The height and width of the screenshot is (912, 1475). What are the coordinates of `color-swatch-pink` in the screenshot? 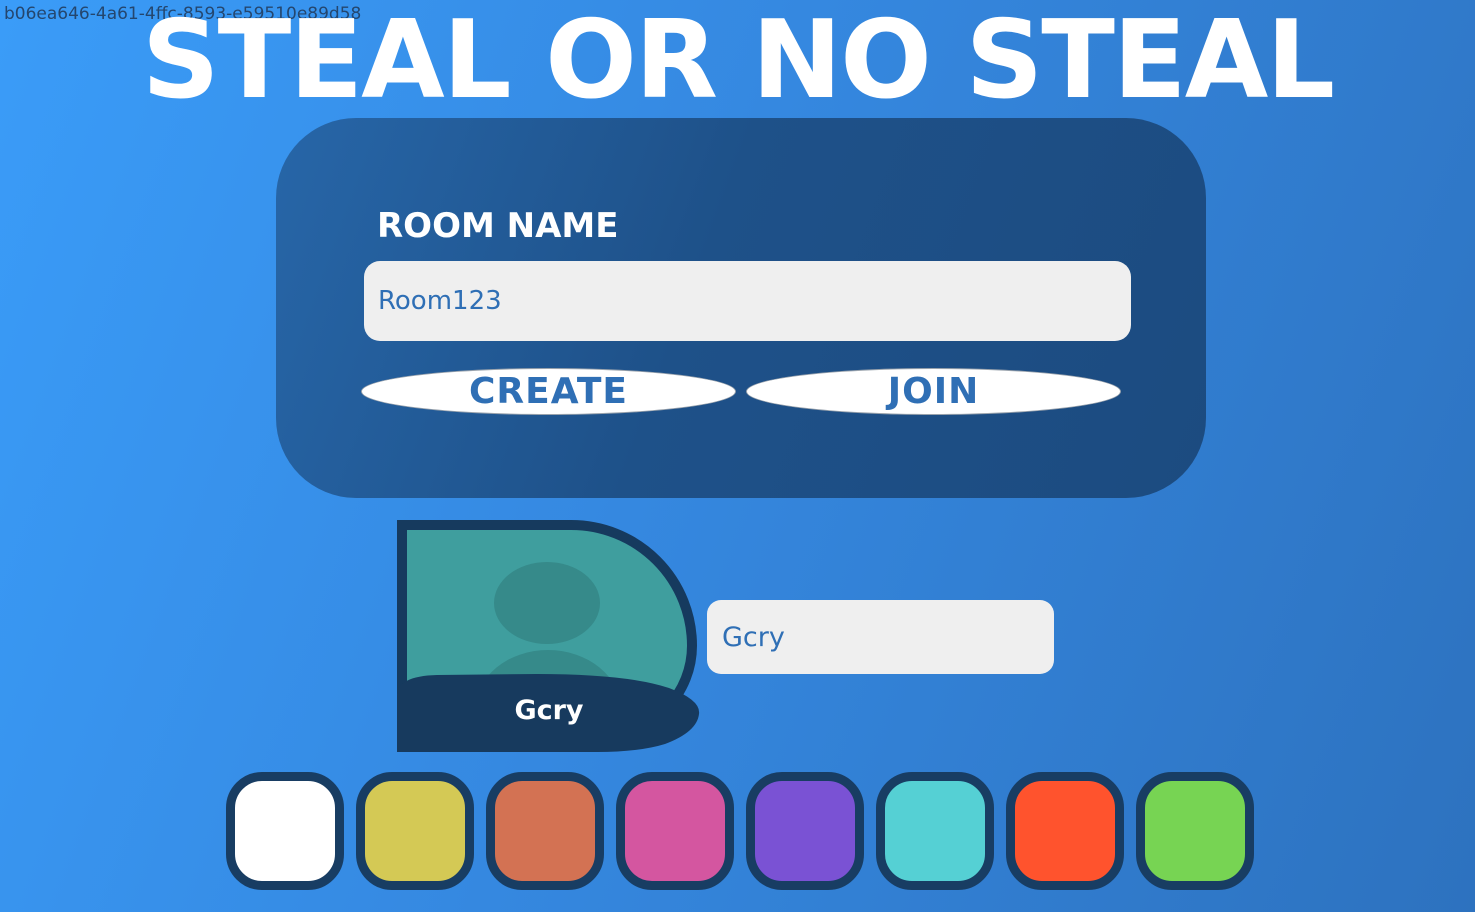 It's located at (675, 831).